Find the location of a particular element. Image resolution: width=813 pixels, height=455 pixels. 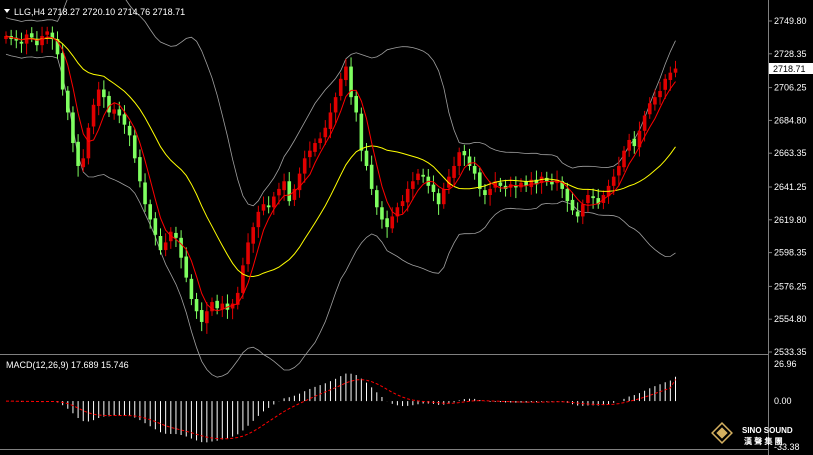

price-tick-label: 2641.25 is located at coordinates (790, 187).